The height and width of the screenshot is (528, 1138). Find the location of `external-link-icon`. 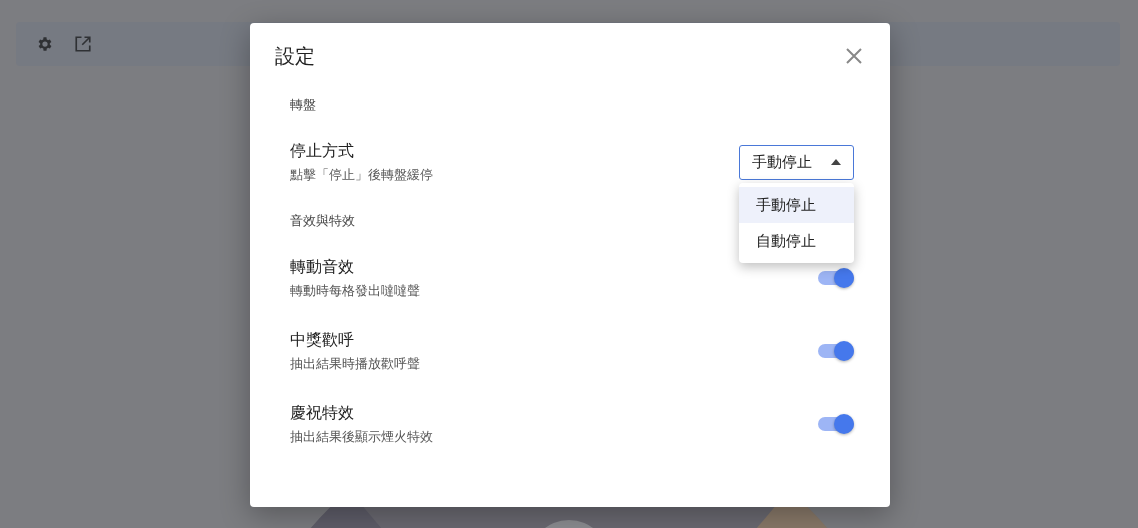

external-link-icon is located at coordinates (83, 44).